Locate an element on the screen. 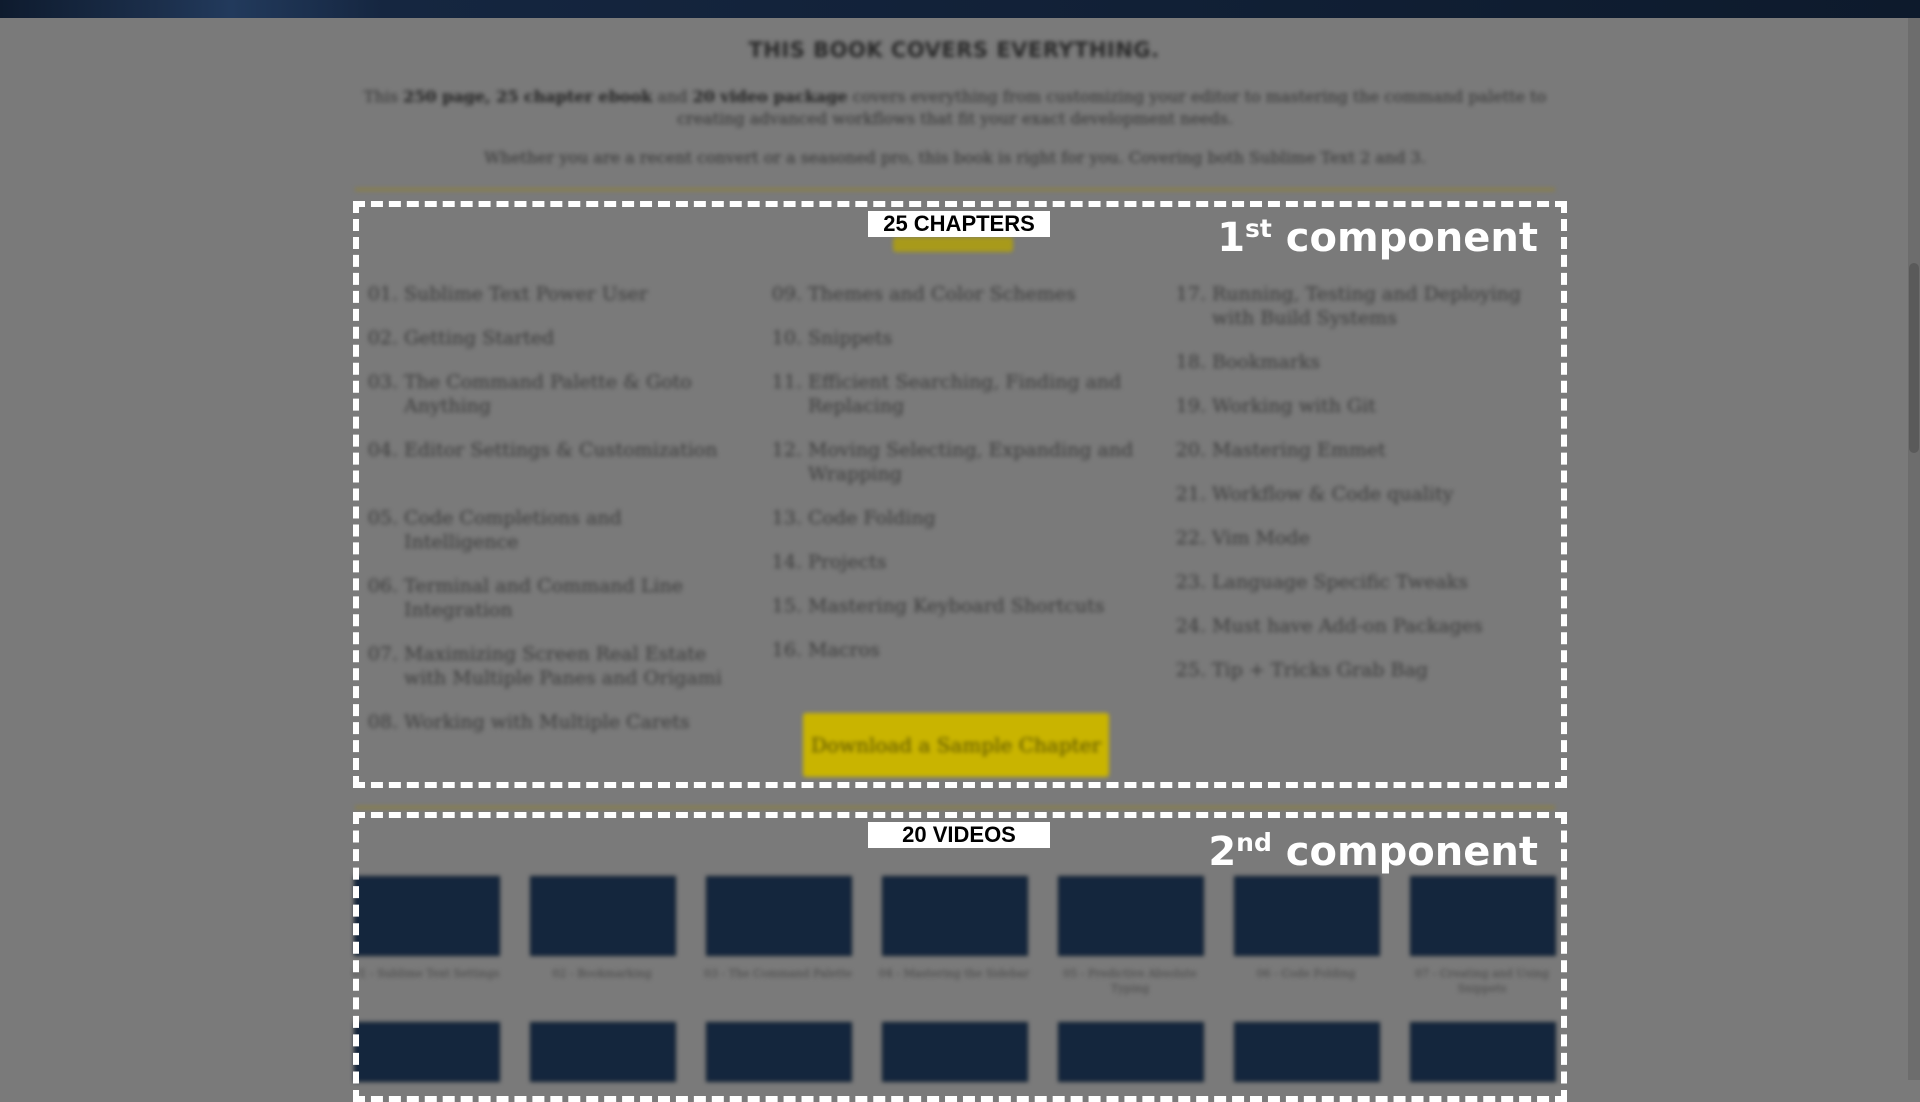  intro-mid: and is located at coordinates (672, 96).